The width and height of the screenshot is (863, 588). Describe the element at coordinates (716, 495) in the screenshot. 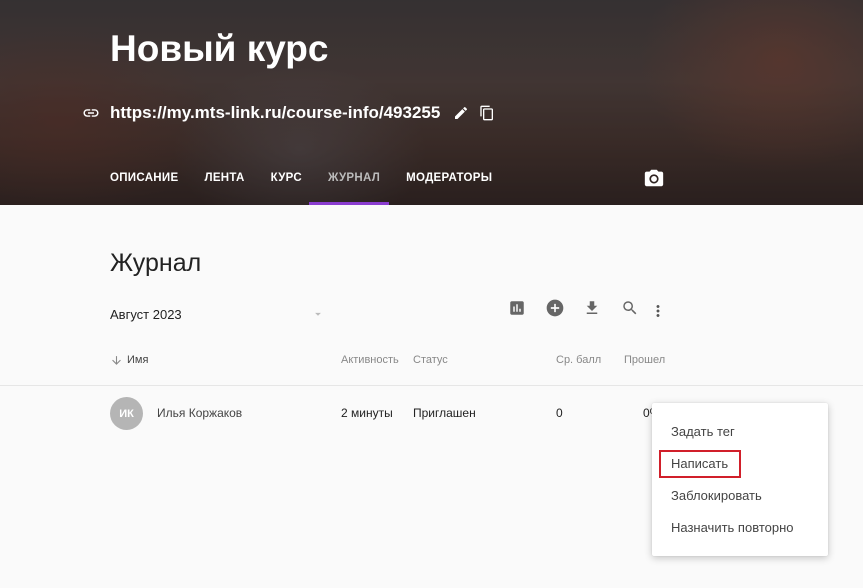

I see `menu-item-block: Заблокировать` at that location.